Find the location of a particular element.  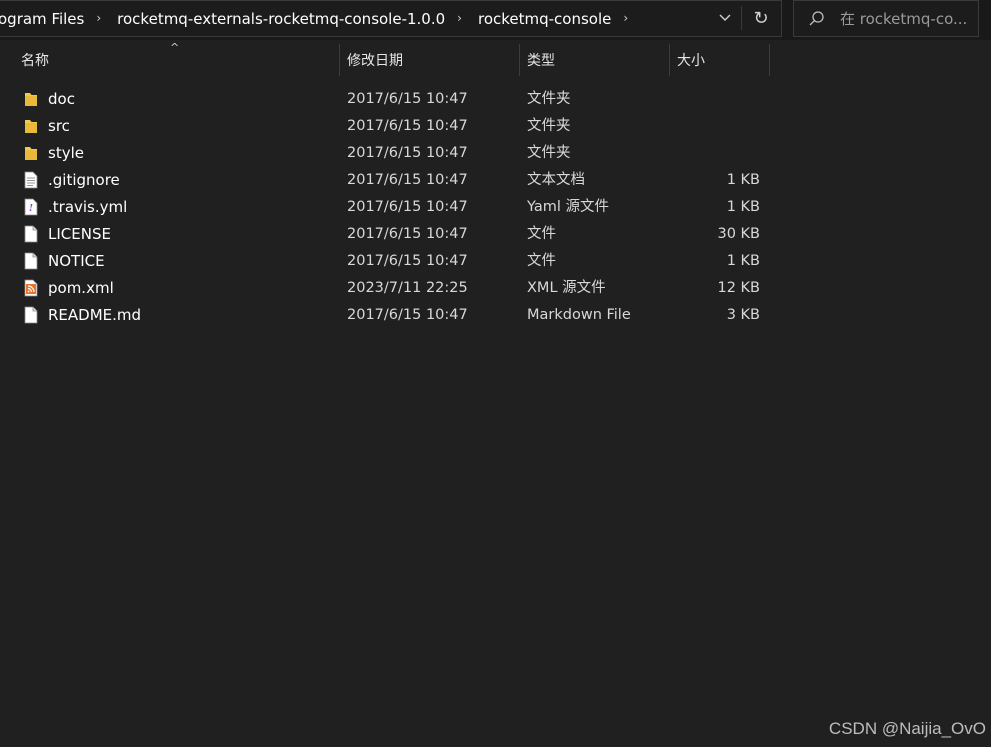

file-name: pom.xml is located at coordinates (81, 288).